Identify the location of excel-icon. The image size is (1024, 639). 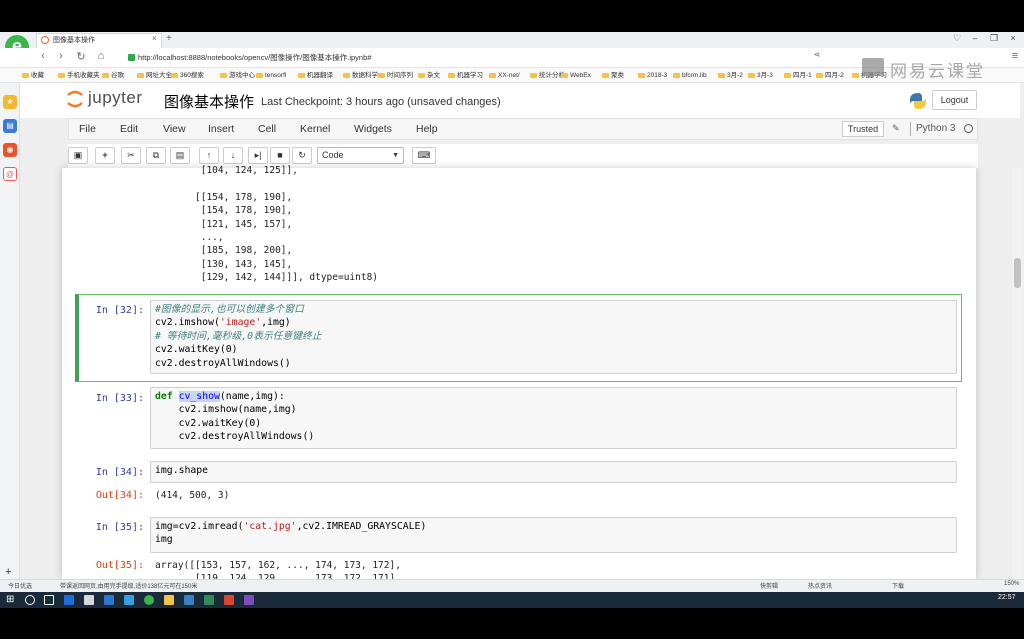
(209, 600).